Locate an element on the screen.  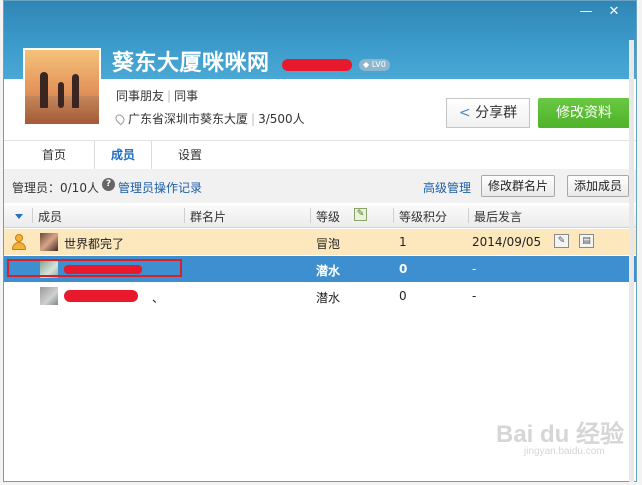
highlight-box is located at coordinates (94, 268).